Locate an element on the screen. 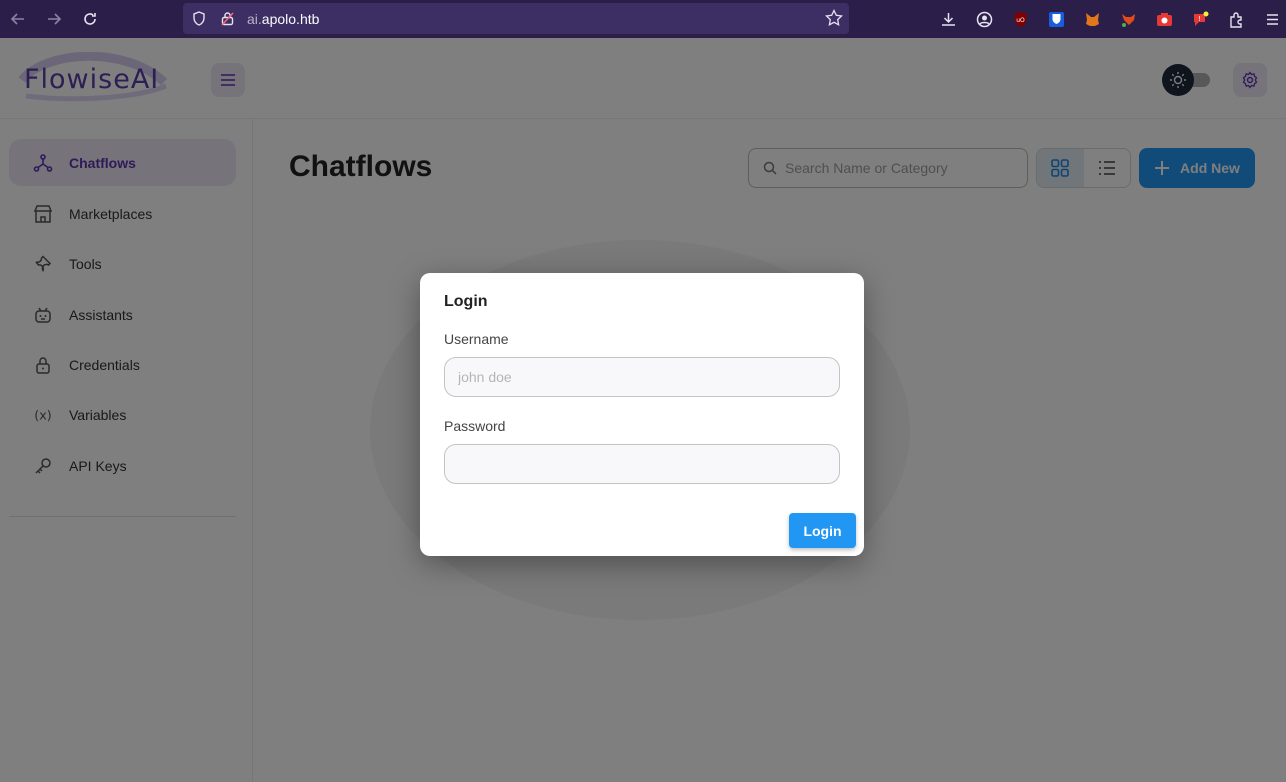  puzzle-icon is located at coordinates (1235, 19).